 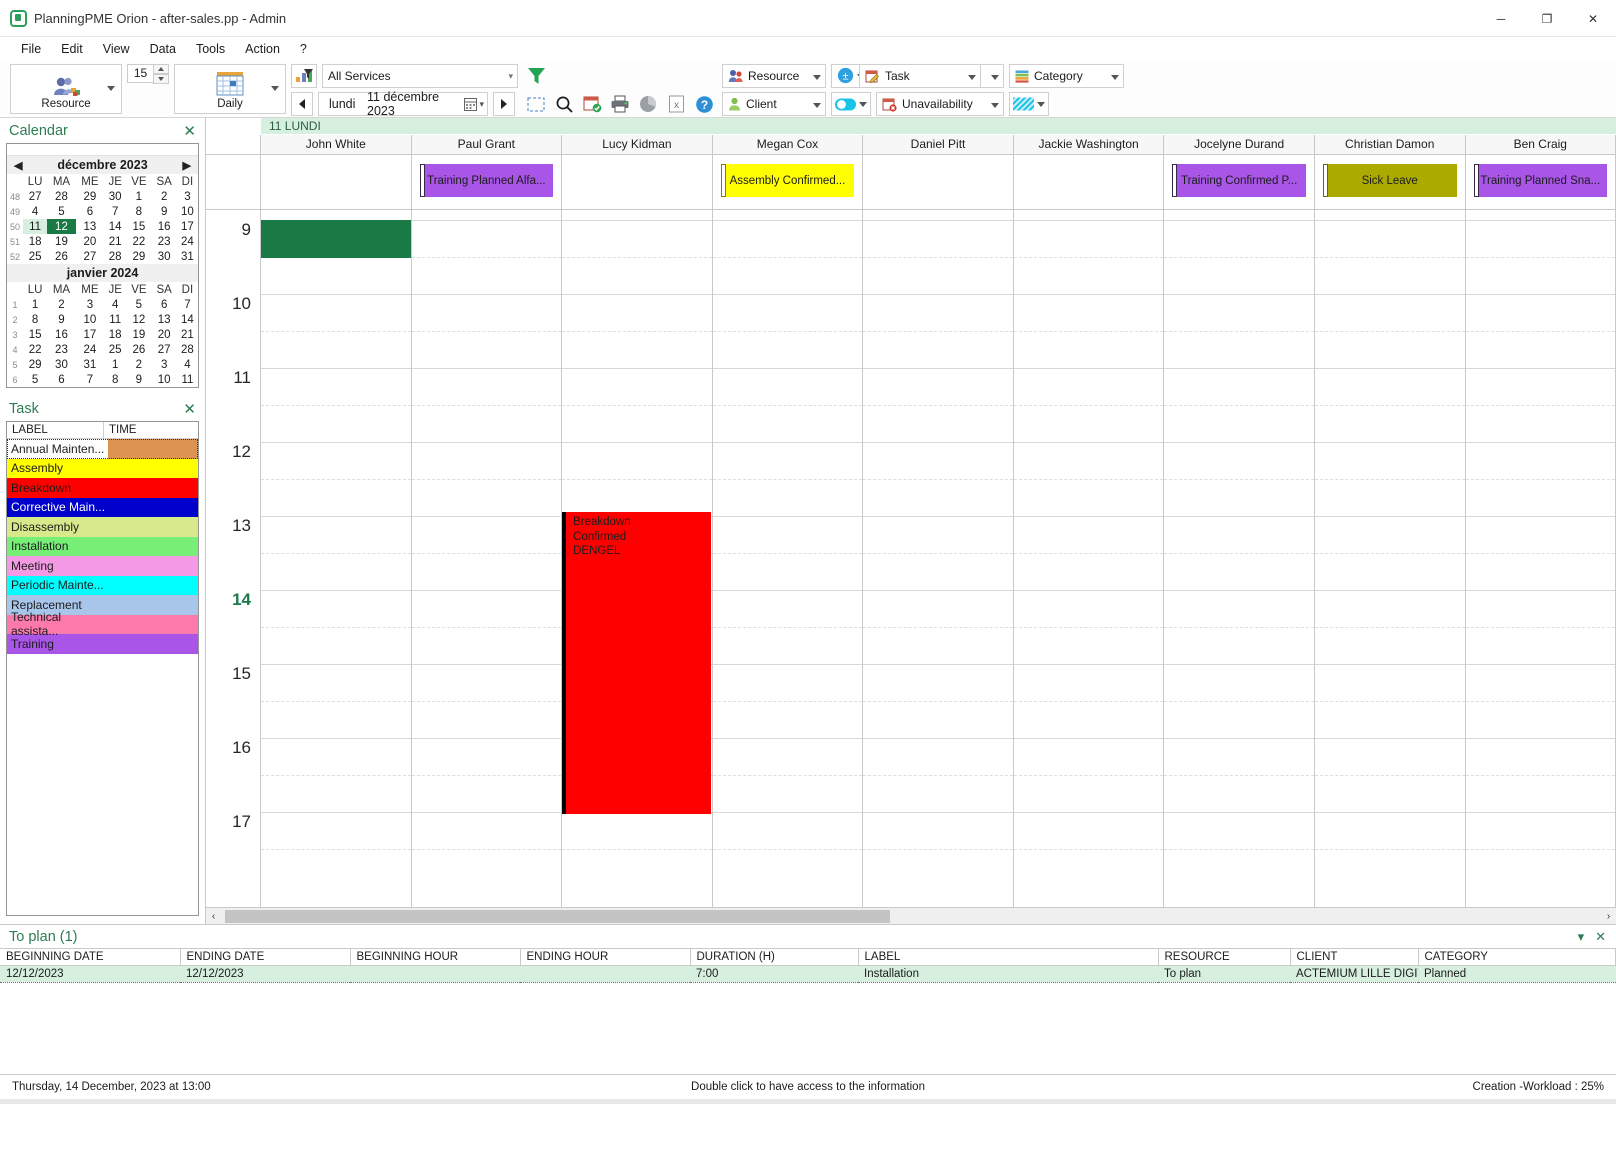 What do you see at coordinates (1581, 937) in the screenshot?
I see `to-plan-collapse-icon: ▾` at bounding box center [1581, 937].